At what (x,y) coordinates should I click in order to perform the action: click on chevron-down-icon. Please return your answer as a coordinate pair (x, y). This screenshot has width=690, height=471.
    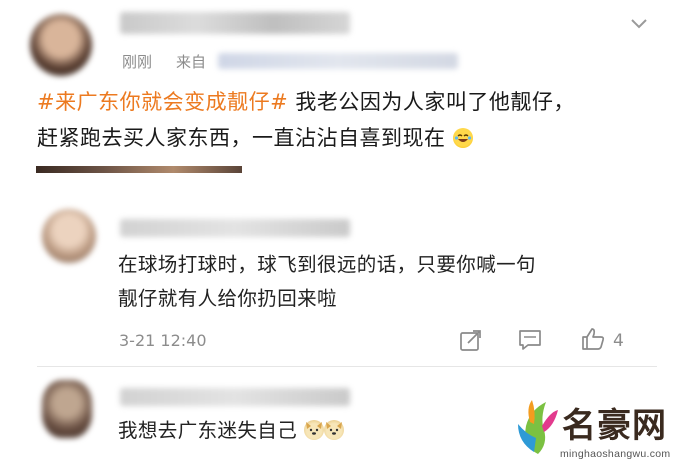
    Looking at the image, I should click on (639, 23).